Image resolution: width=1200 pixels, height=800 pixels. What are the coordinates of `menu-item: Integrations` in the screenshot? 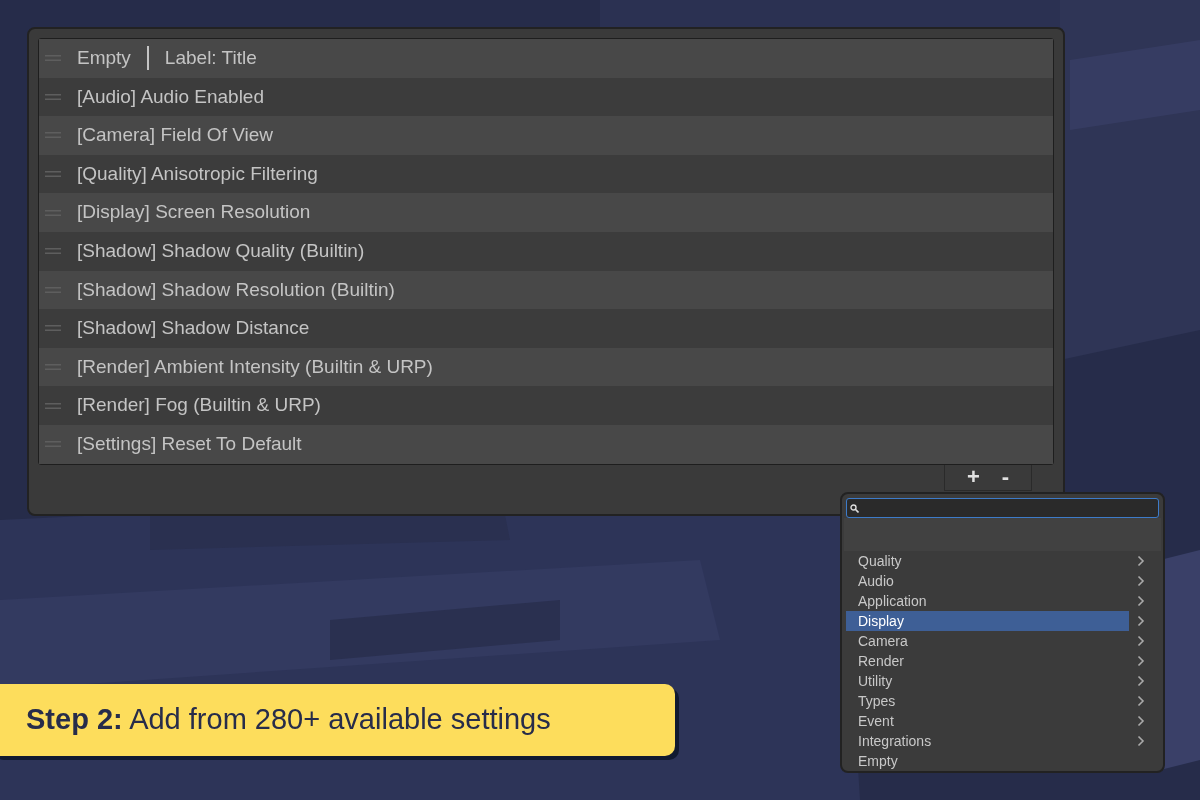 It's located at (1002, 741).